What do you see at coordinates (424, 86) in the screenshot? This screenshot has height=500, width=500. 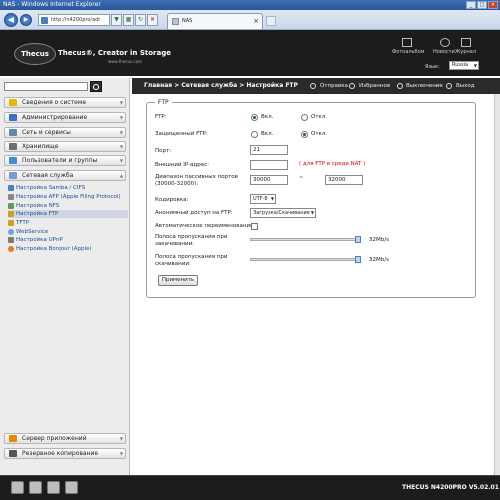 I see `shutdown-link: Выключение` at bounding box center [424, 86].